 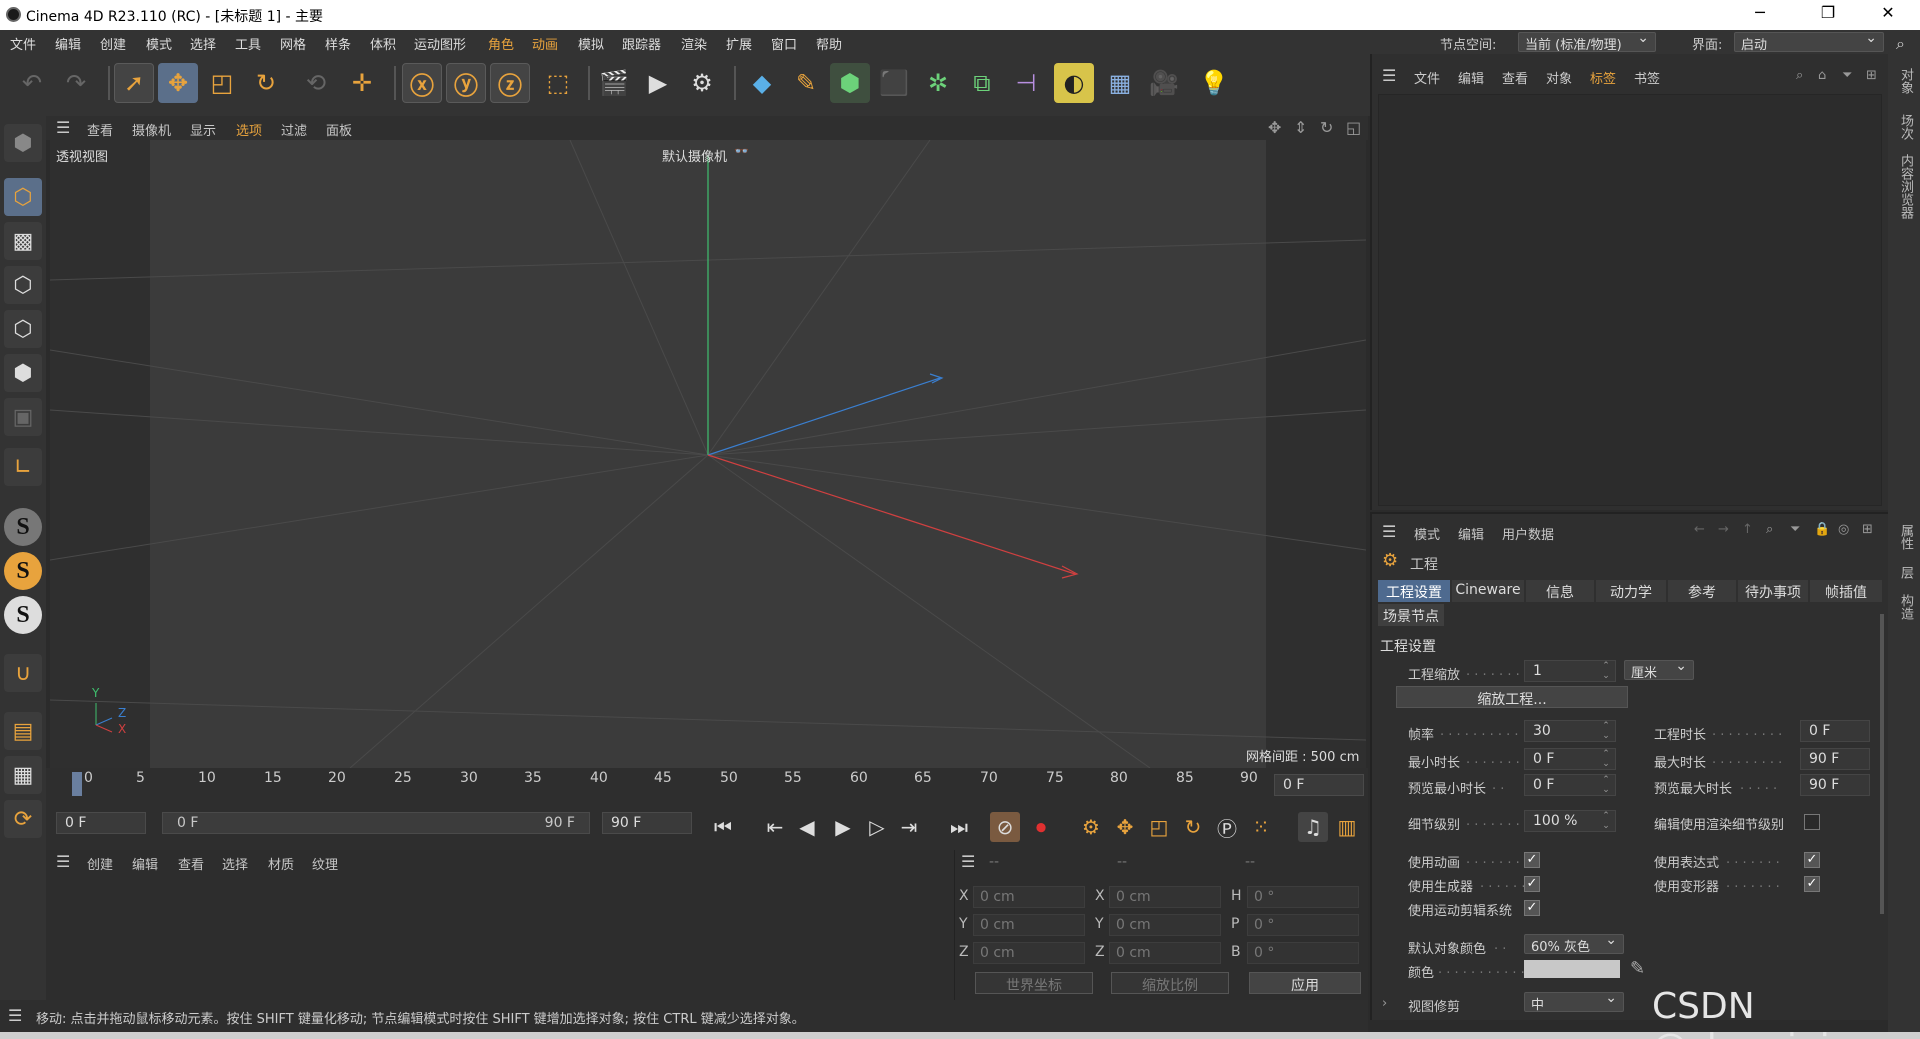 I want to click on coord-pos-z-field: 0 cm, so click(x=1029, y=953).